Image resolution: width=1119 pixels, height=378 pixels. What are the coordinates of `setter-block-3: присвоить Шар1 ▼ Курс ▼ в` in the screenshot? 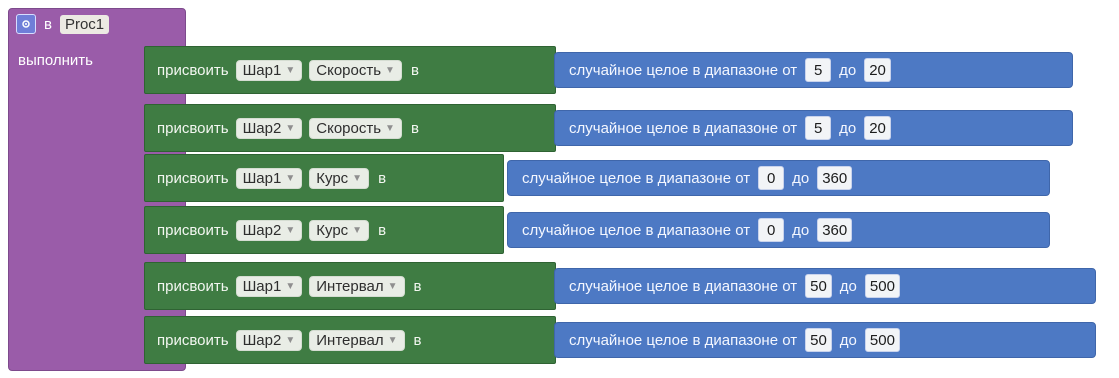 It's located at (324, 178).